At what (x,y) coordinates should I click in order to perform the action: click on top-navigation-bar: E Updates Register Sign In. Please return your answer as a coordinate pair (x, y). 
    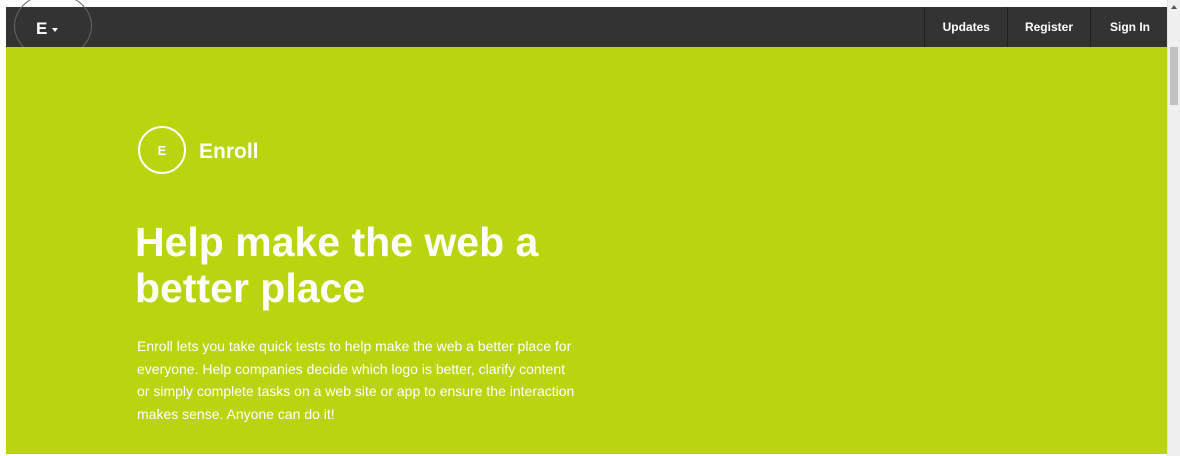
    Looking at the image, I should click on (586, 29).